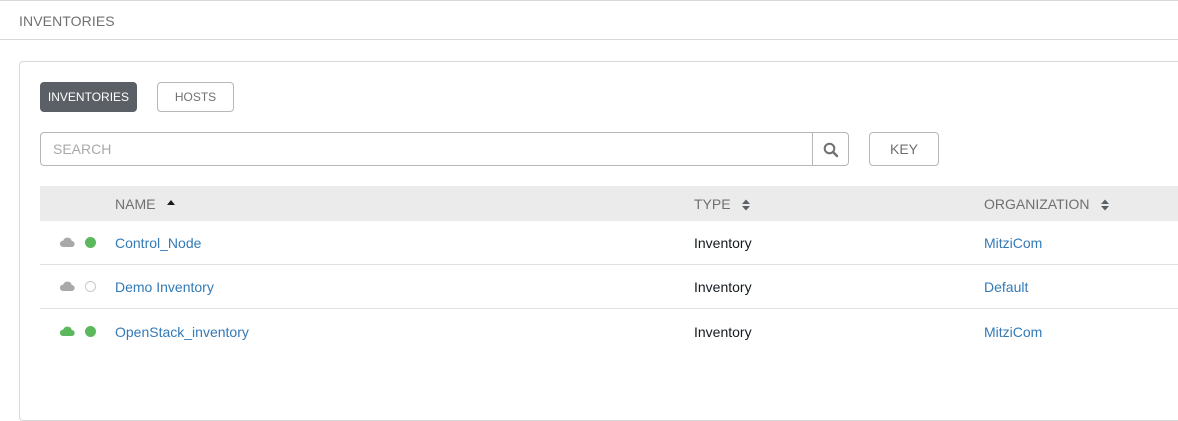 The image size is (1178, 421). I want to click on tab-inventories: INVENTORIES, so click(88, 97).